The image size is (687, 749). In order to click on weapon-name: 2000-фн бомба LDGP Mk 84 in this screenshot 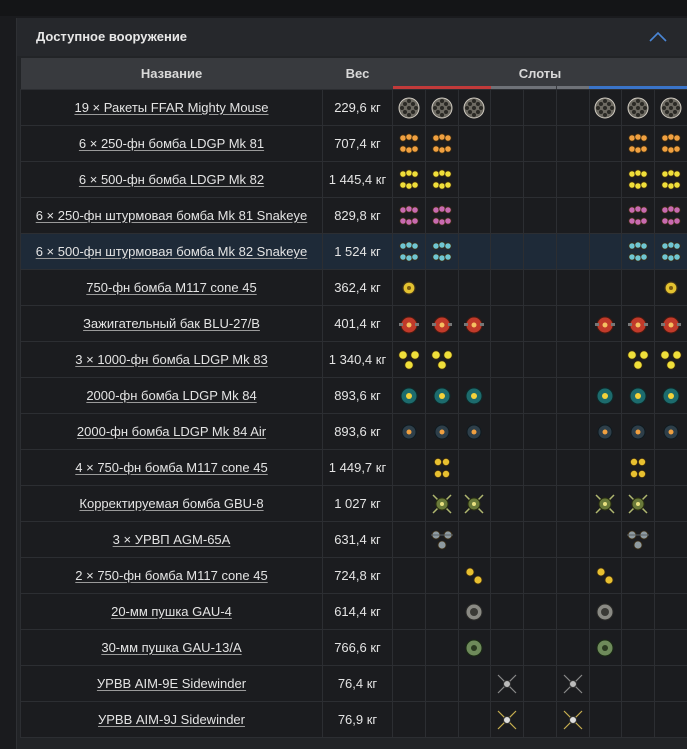, I will do `click(171, 395)`.